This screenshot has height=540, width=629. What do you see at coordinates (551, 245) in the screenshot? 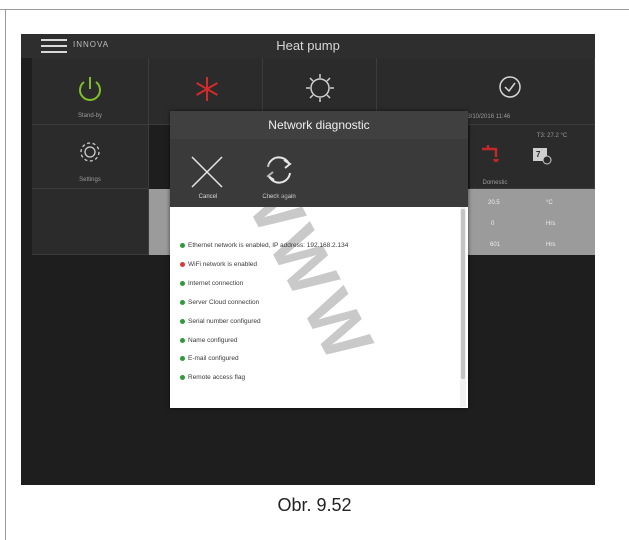
I see `unit-3: Hrs` at bounding box center [551, 245].